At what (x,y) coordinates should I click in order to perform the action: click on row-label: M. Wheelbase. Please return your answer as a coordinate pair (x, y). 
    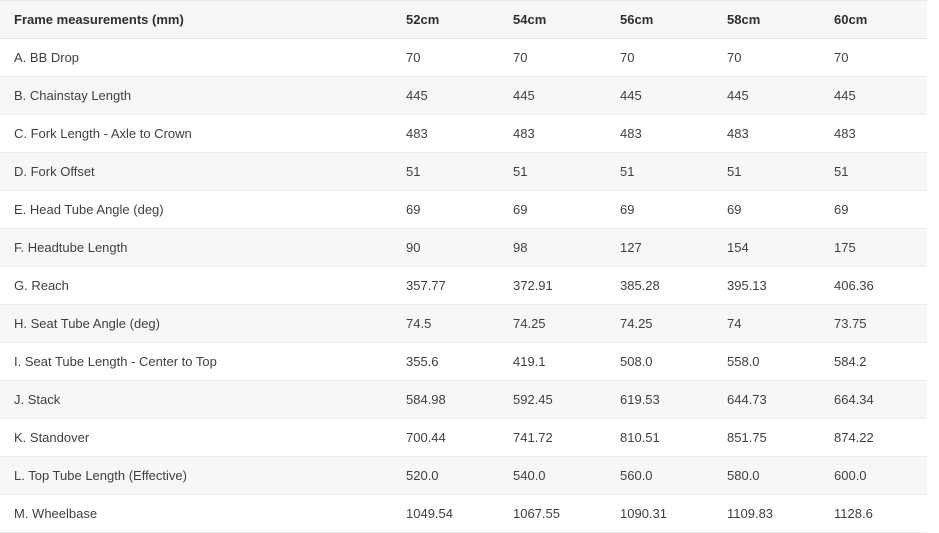
    Looking at the image, I should click on (195, 513).